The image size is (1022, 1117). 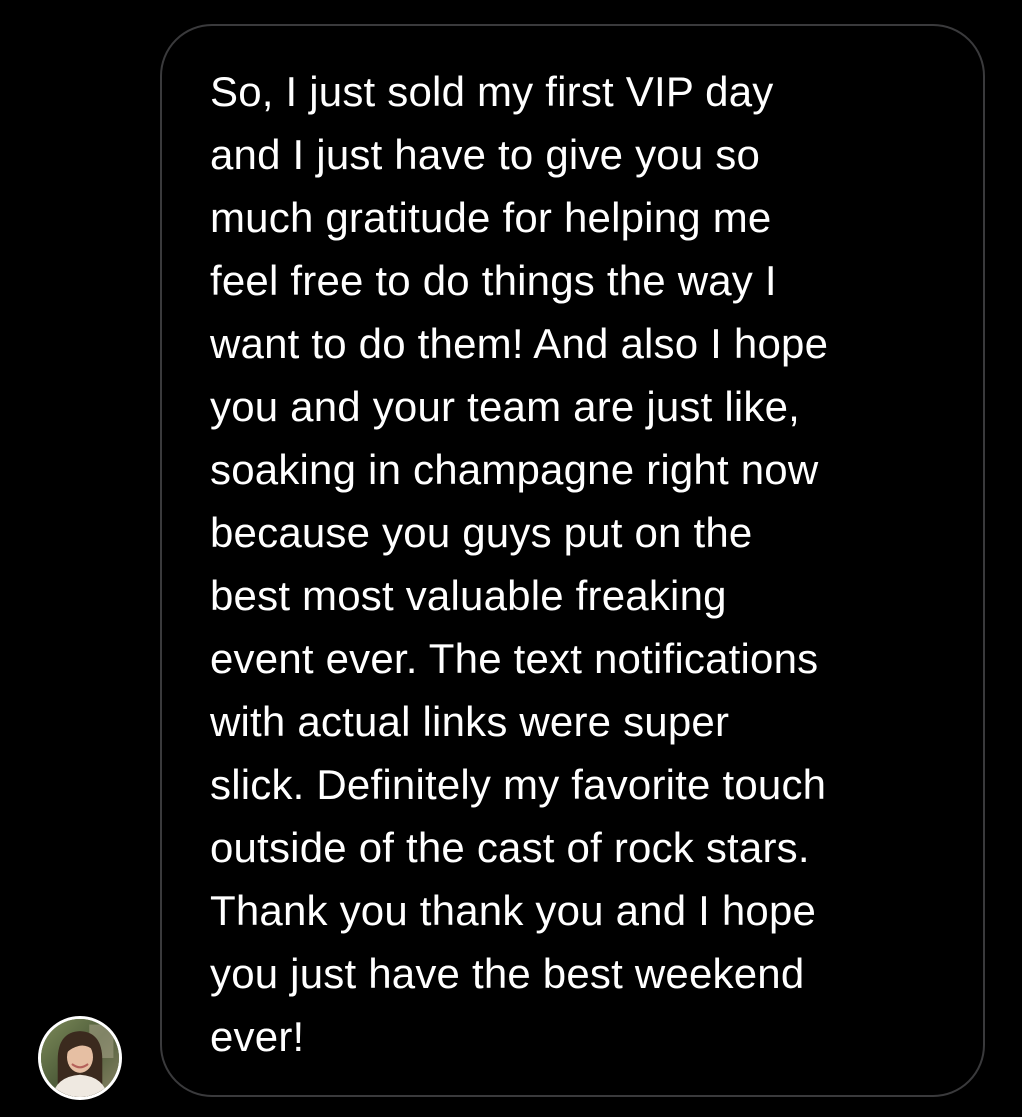 I want to click on sender-avatar, so click(x=80, y=1058).